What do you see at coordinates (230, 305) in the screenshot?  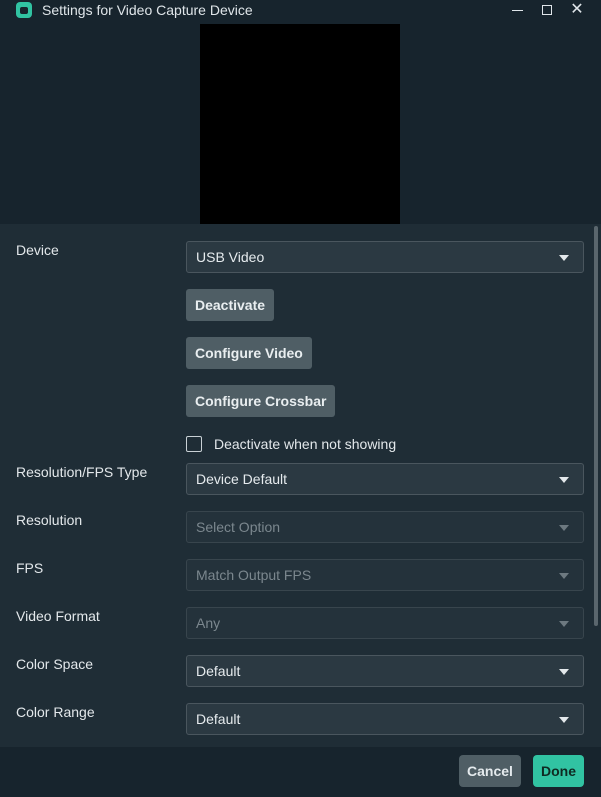 I see `deactivate-button: Deactivate` at bounding box center [230, 305].